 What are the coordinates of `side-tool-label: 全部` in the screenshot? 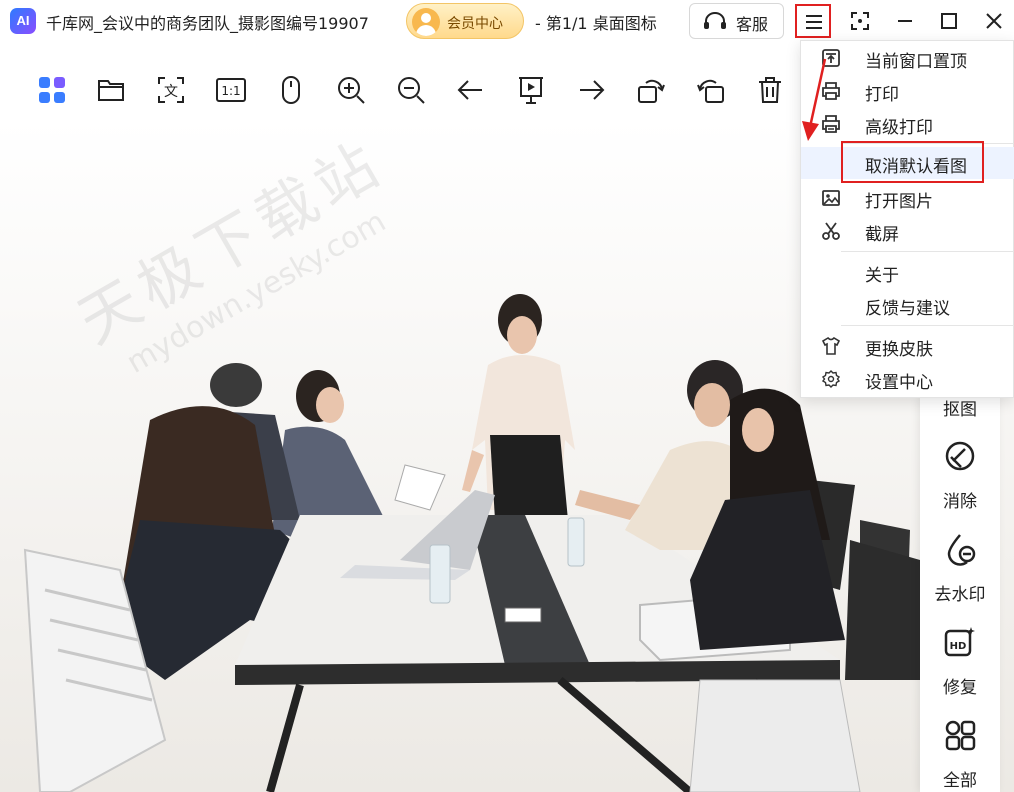 It's located at (960, 781).